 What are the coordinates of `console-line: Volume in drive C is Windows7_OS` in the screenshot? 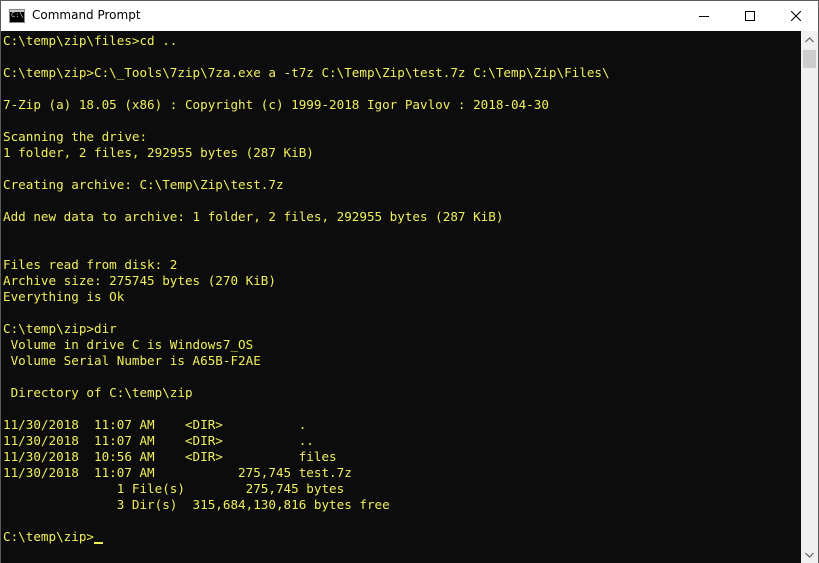 It's located at (132, 344).